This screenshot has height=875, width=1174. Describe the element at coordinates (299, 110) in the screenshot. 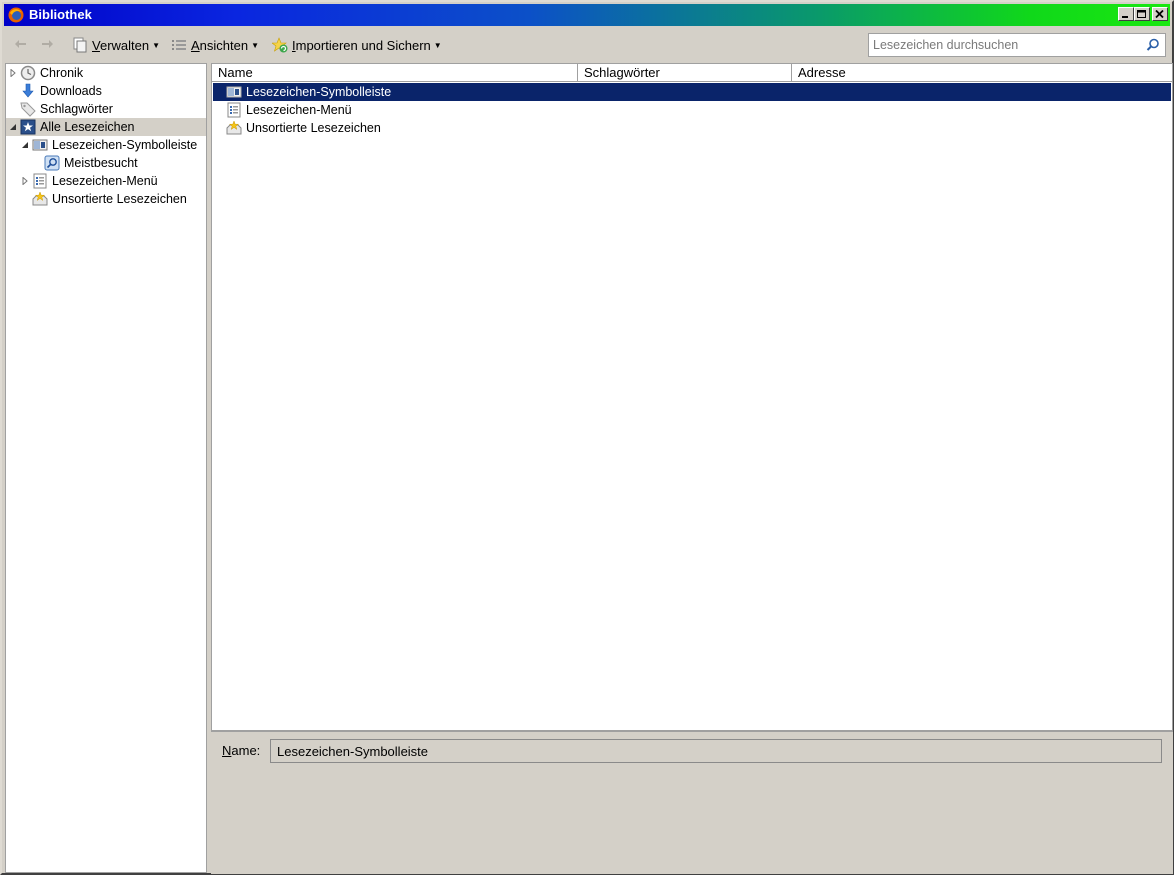

I see `row-name: Lesezeichen-Menü` at that location.